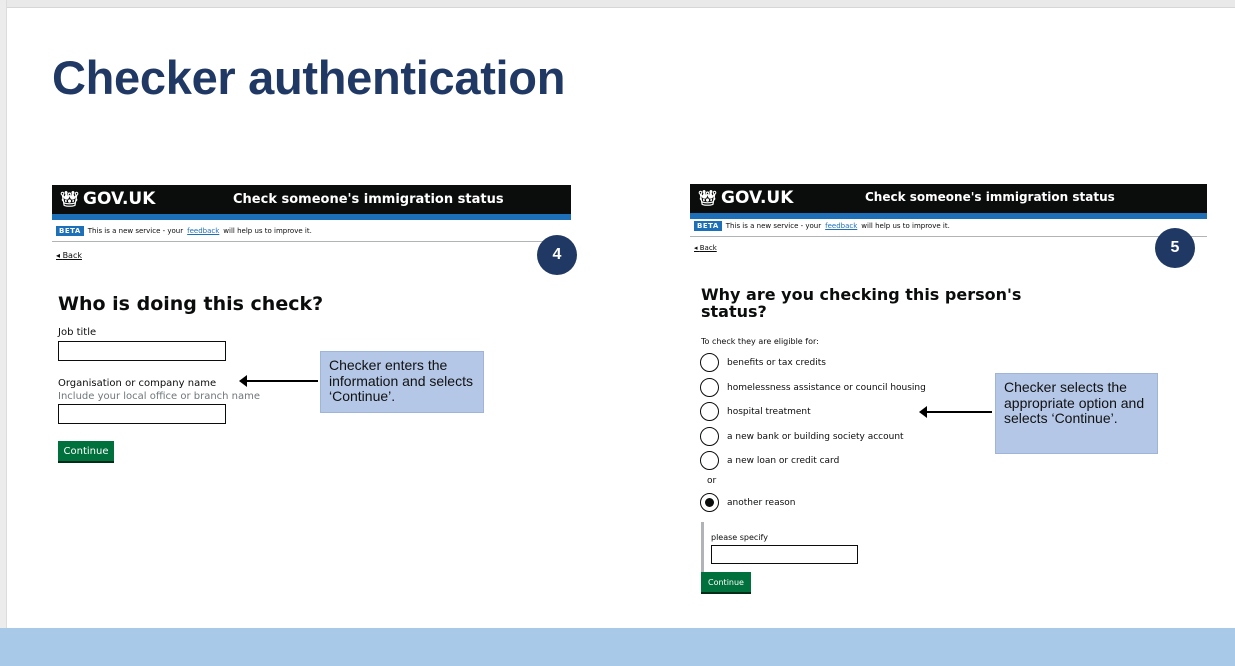  I want to click on slide-title: Checker authentication, so click(309, 77).